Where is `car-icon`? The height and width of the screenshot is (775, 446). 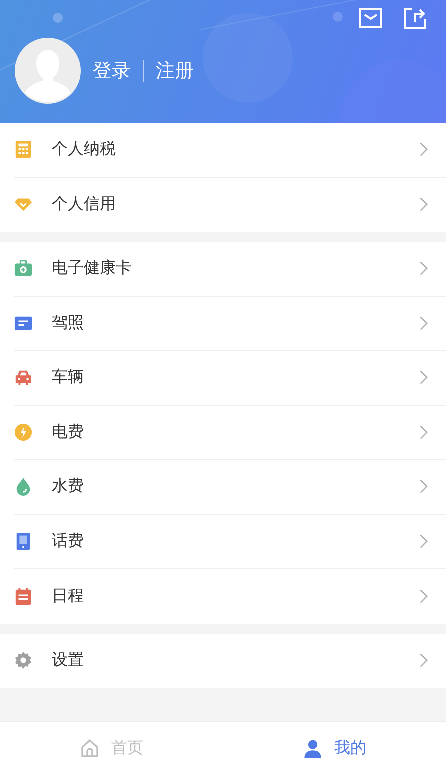
car-icon is located at coordinates (23, 378).